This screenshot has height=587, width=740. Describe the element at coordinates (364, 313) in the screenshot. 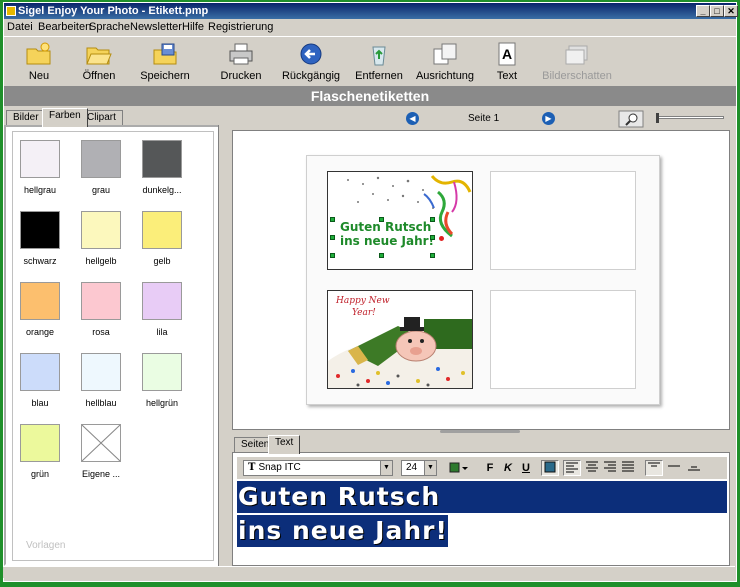

I see `label-3-line-2: Year!` at that location.